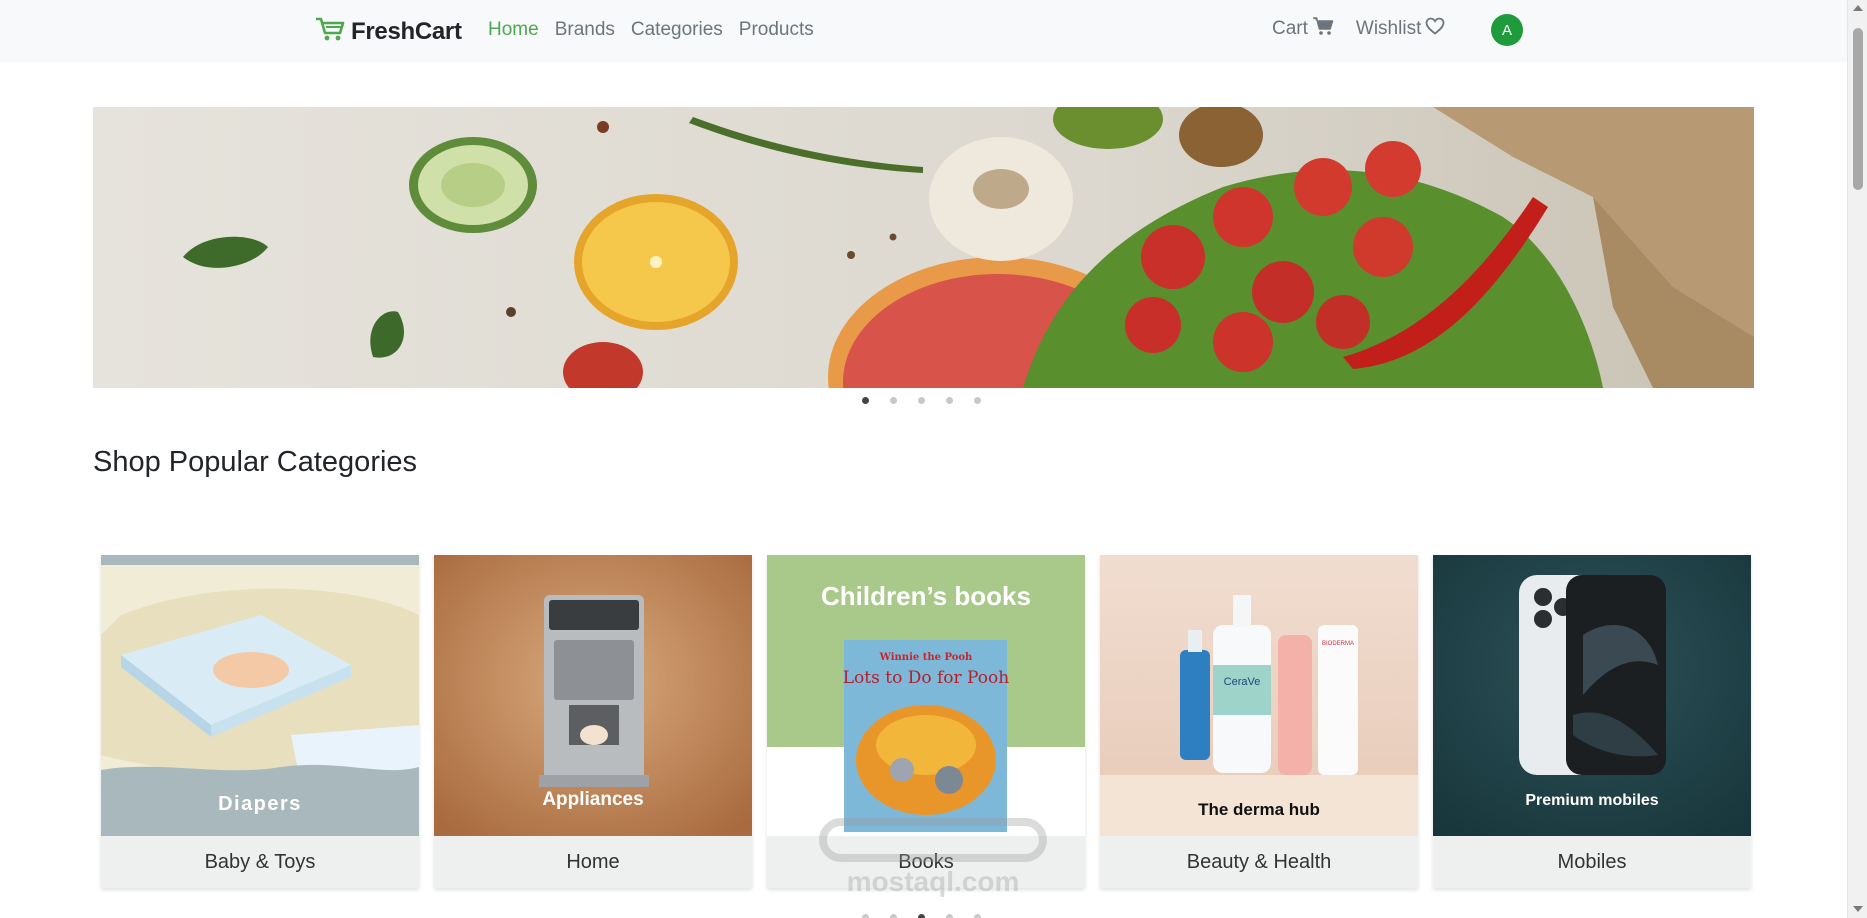  Describe the element at coordinates (1591, 800) in the screenshot. I see `svg-text: Premium mobiles` at that location.